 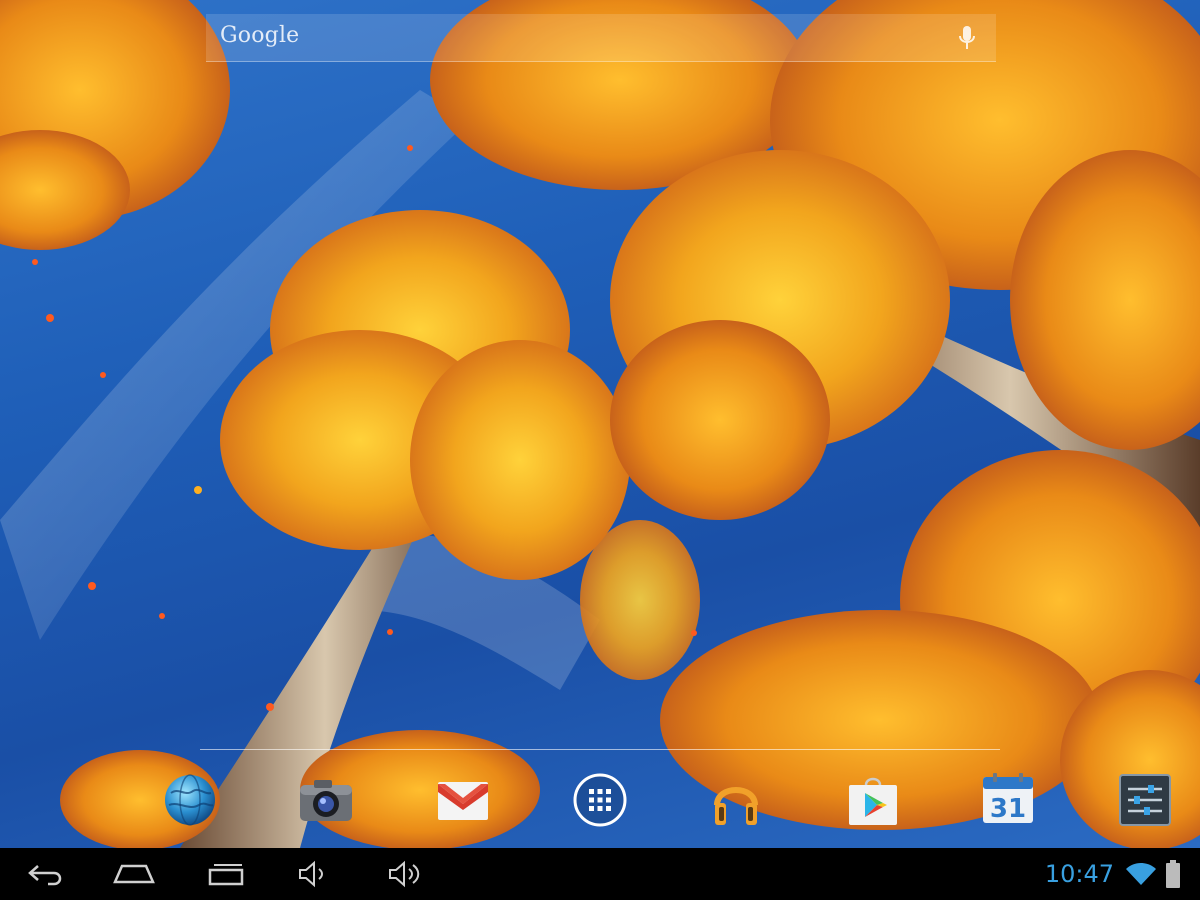 I want to click on app-dock: 31, so click(x=600, y=803).